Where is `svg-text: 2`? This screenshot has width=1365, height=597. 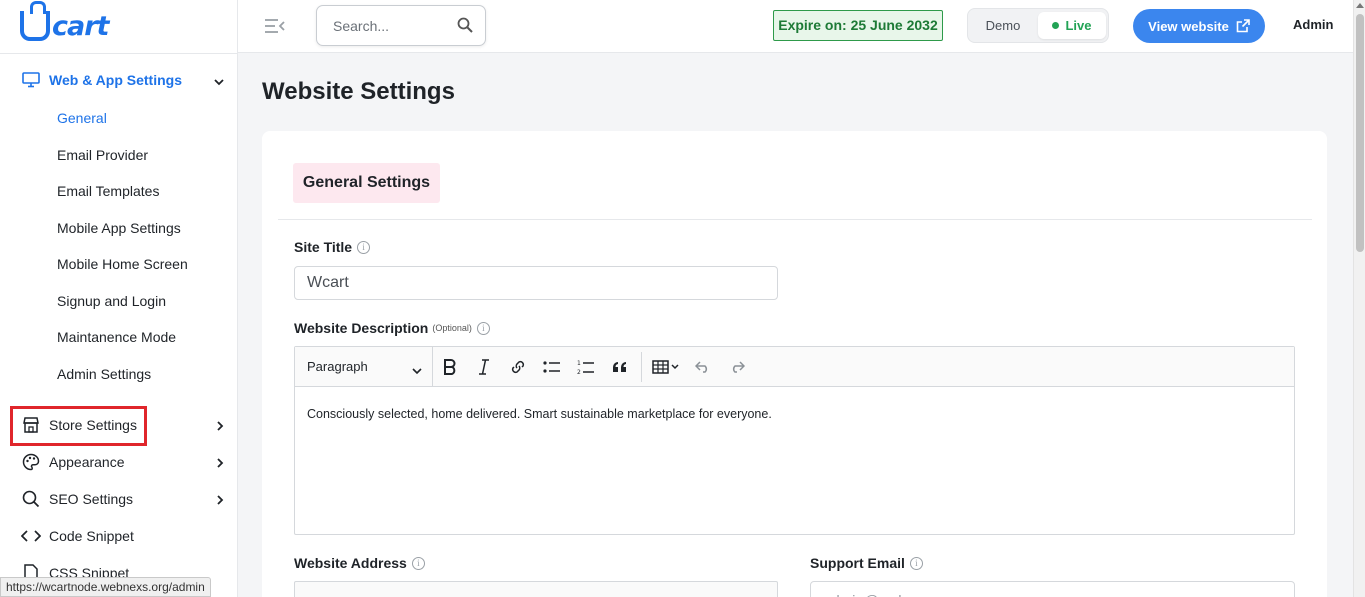 svg-text: 2 is located at coordinates (579, 372).